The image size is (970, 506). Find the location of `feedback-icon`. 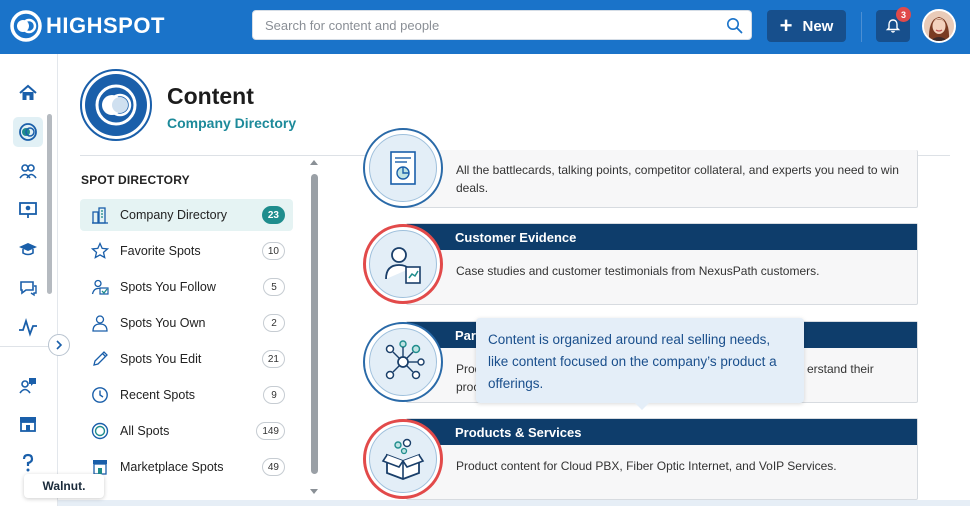

feedback-icon is located at coordinates (27, 386).